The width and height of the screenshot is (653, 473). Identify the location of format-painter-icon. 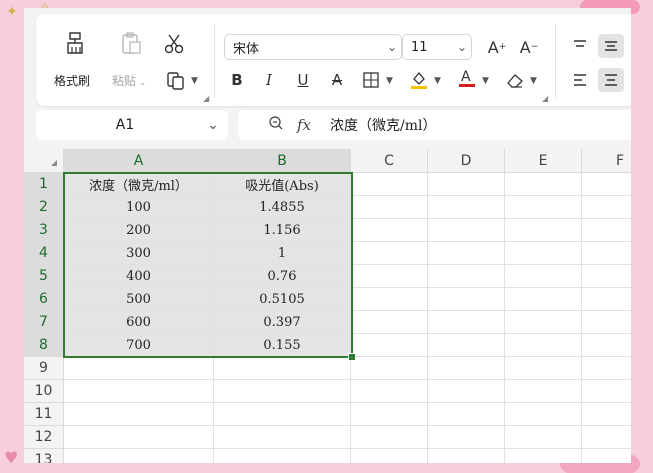
(75, 43).